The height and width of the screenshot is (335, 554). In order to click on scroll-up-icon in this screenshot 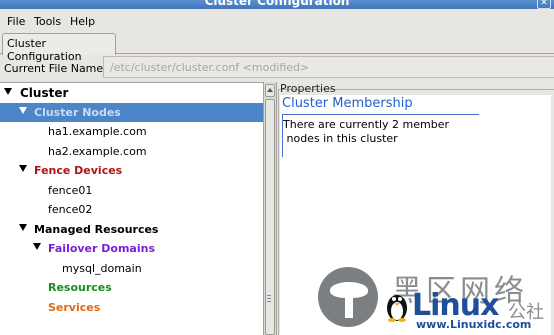, I will do `click(270, 90)`.